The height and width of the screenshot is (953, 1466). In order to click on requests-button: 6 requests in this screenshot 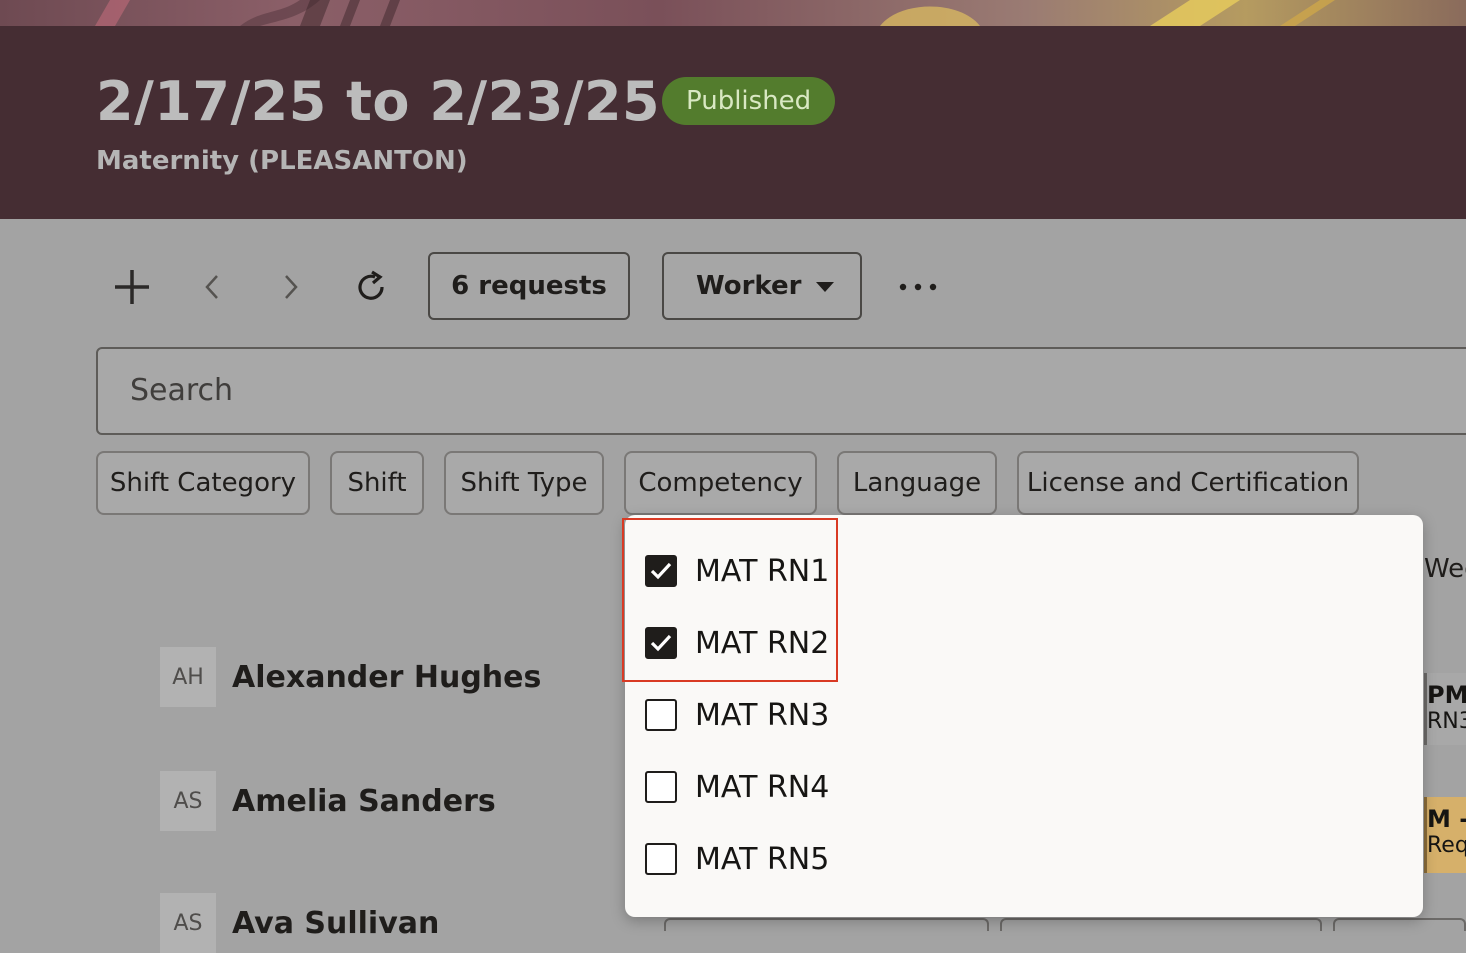, I will do `click(529, 286)`.